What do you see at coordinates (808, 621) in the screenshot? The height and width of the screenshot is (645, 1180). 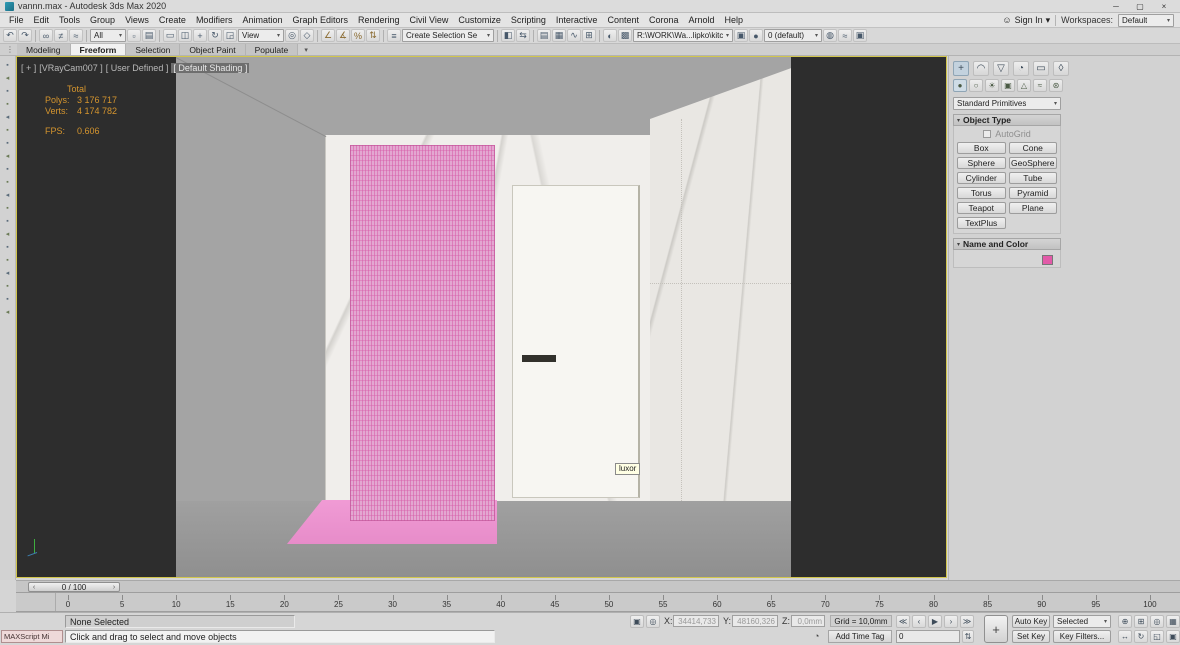 I see `z-coordinate-field: 0,0mm` at bounding box center [808, 621].